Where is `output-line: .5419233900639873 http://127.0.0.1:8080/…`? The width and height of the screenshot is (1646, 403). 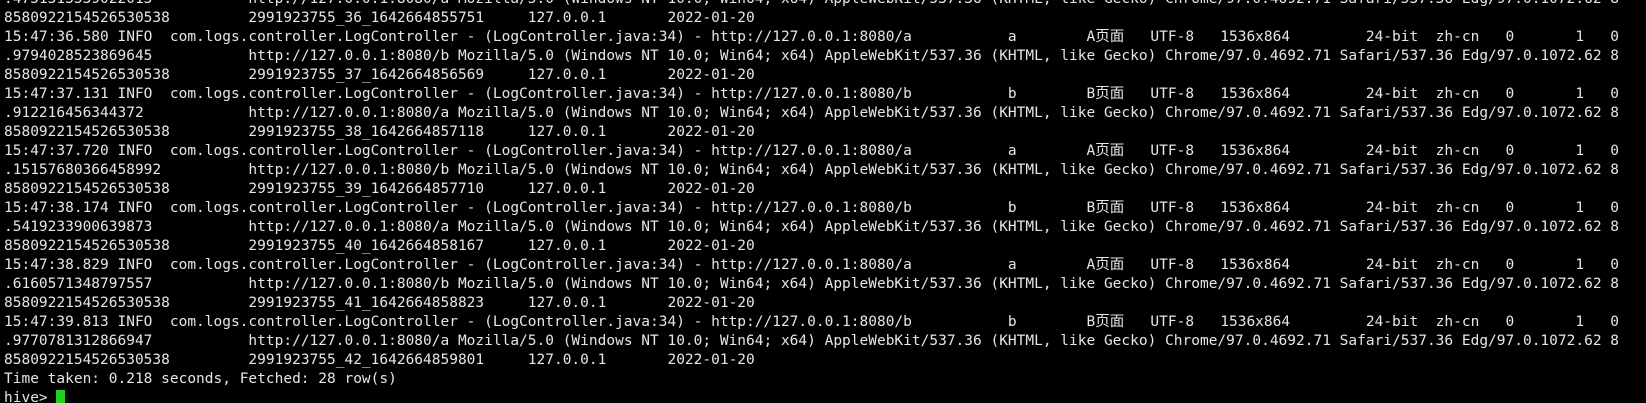
output-line: .5419233900639873 http://127.0.0.1:8080/… is located at coordinates (812, 227).